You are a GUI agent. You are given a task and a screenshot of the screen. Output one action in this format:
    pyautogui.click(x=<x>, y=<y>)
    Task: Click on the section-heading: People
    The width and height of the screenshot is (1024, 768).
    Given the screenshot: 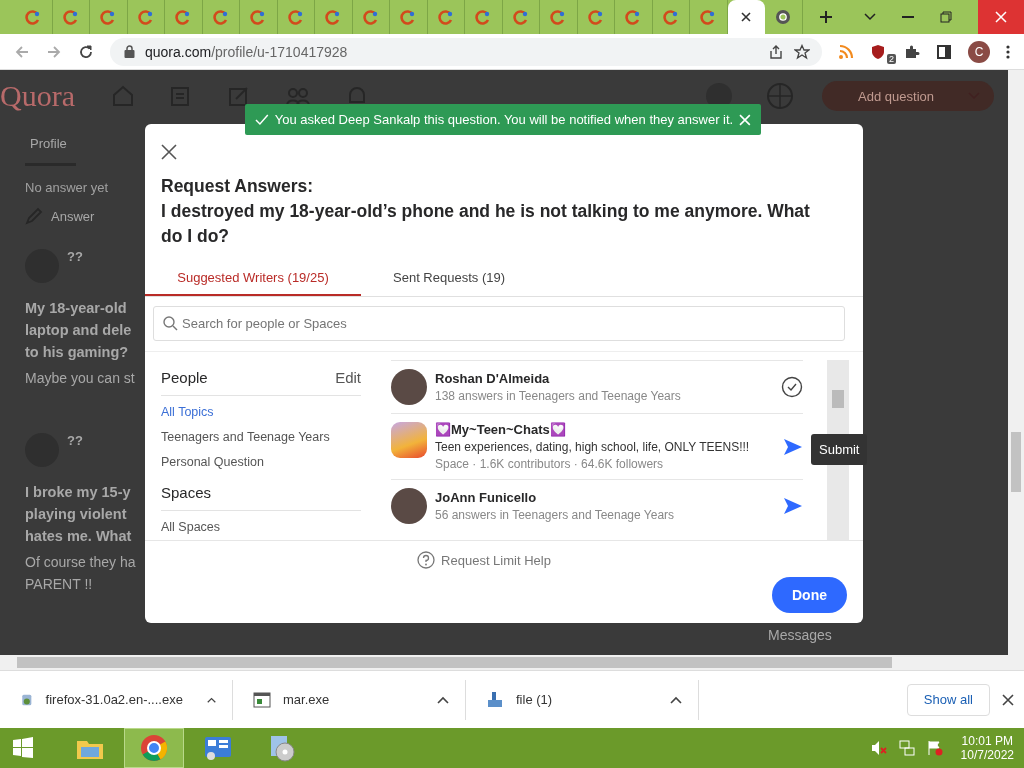 What is the action you would take?
    pyautogui.click(x=184, y=377)
    